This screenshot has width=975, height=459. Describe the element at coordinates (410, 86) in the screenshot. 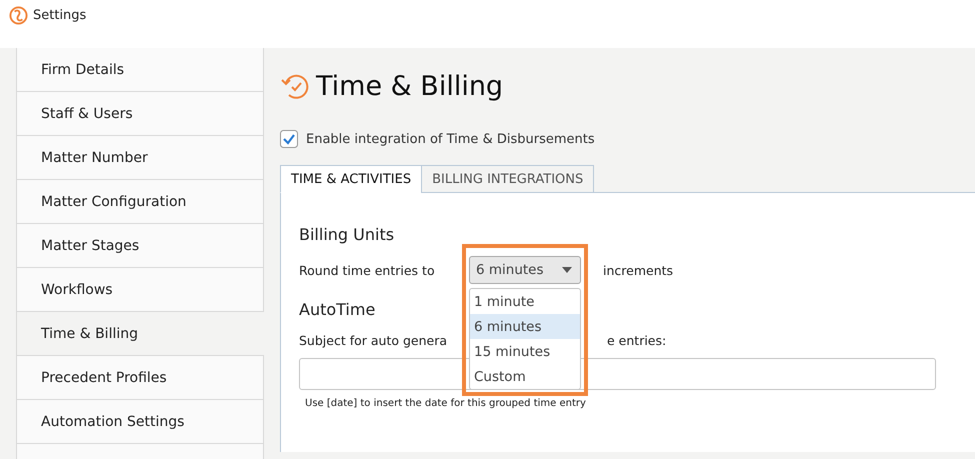

I see `page-title: Time & Billing` at that location.